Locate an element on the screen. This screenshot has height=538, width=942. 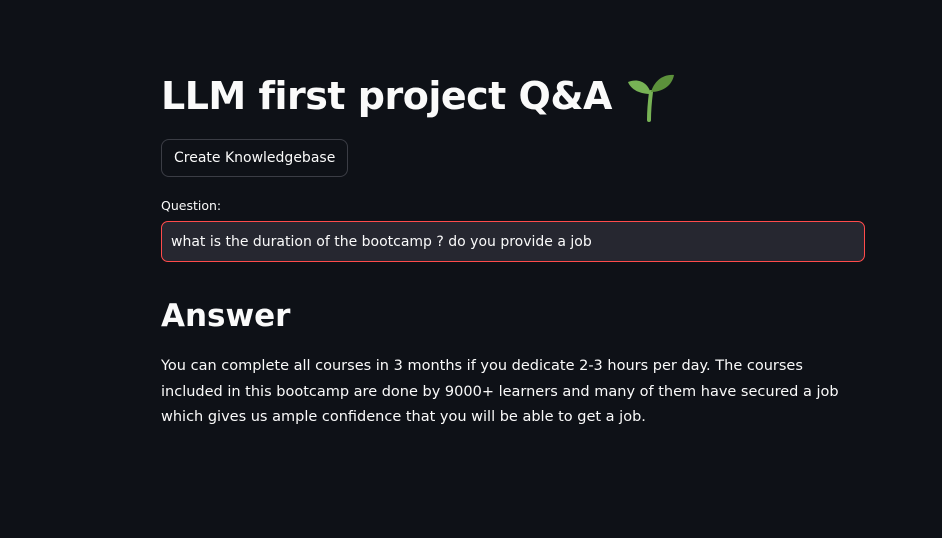
question-input is located at coordinates (513, 241).